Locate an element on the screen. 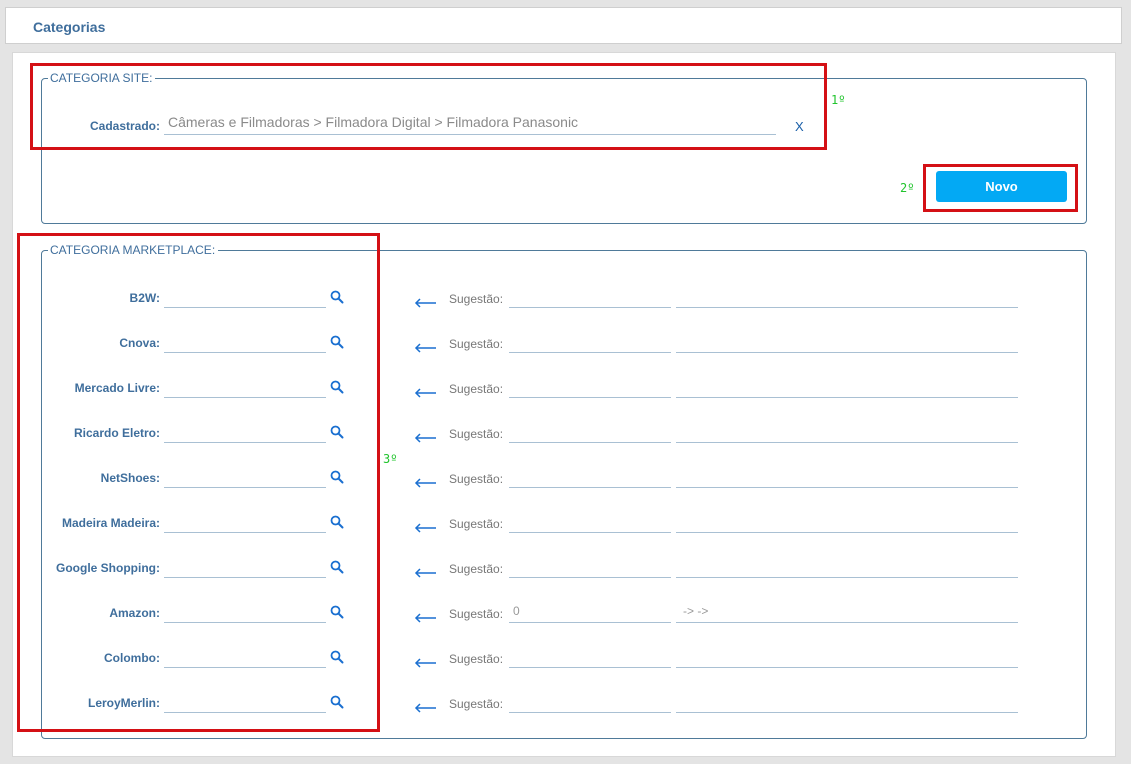 Image resolution: width=1131 pixels, height=764 pixels. annotation-second: 2º is located at coordinates (907, 188).